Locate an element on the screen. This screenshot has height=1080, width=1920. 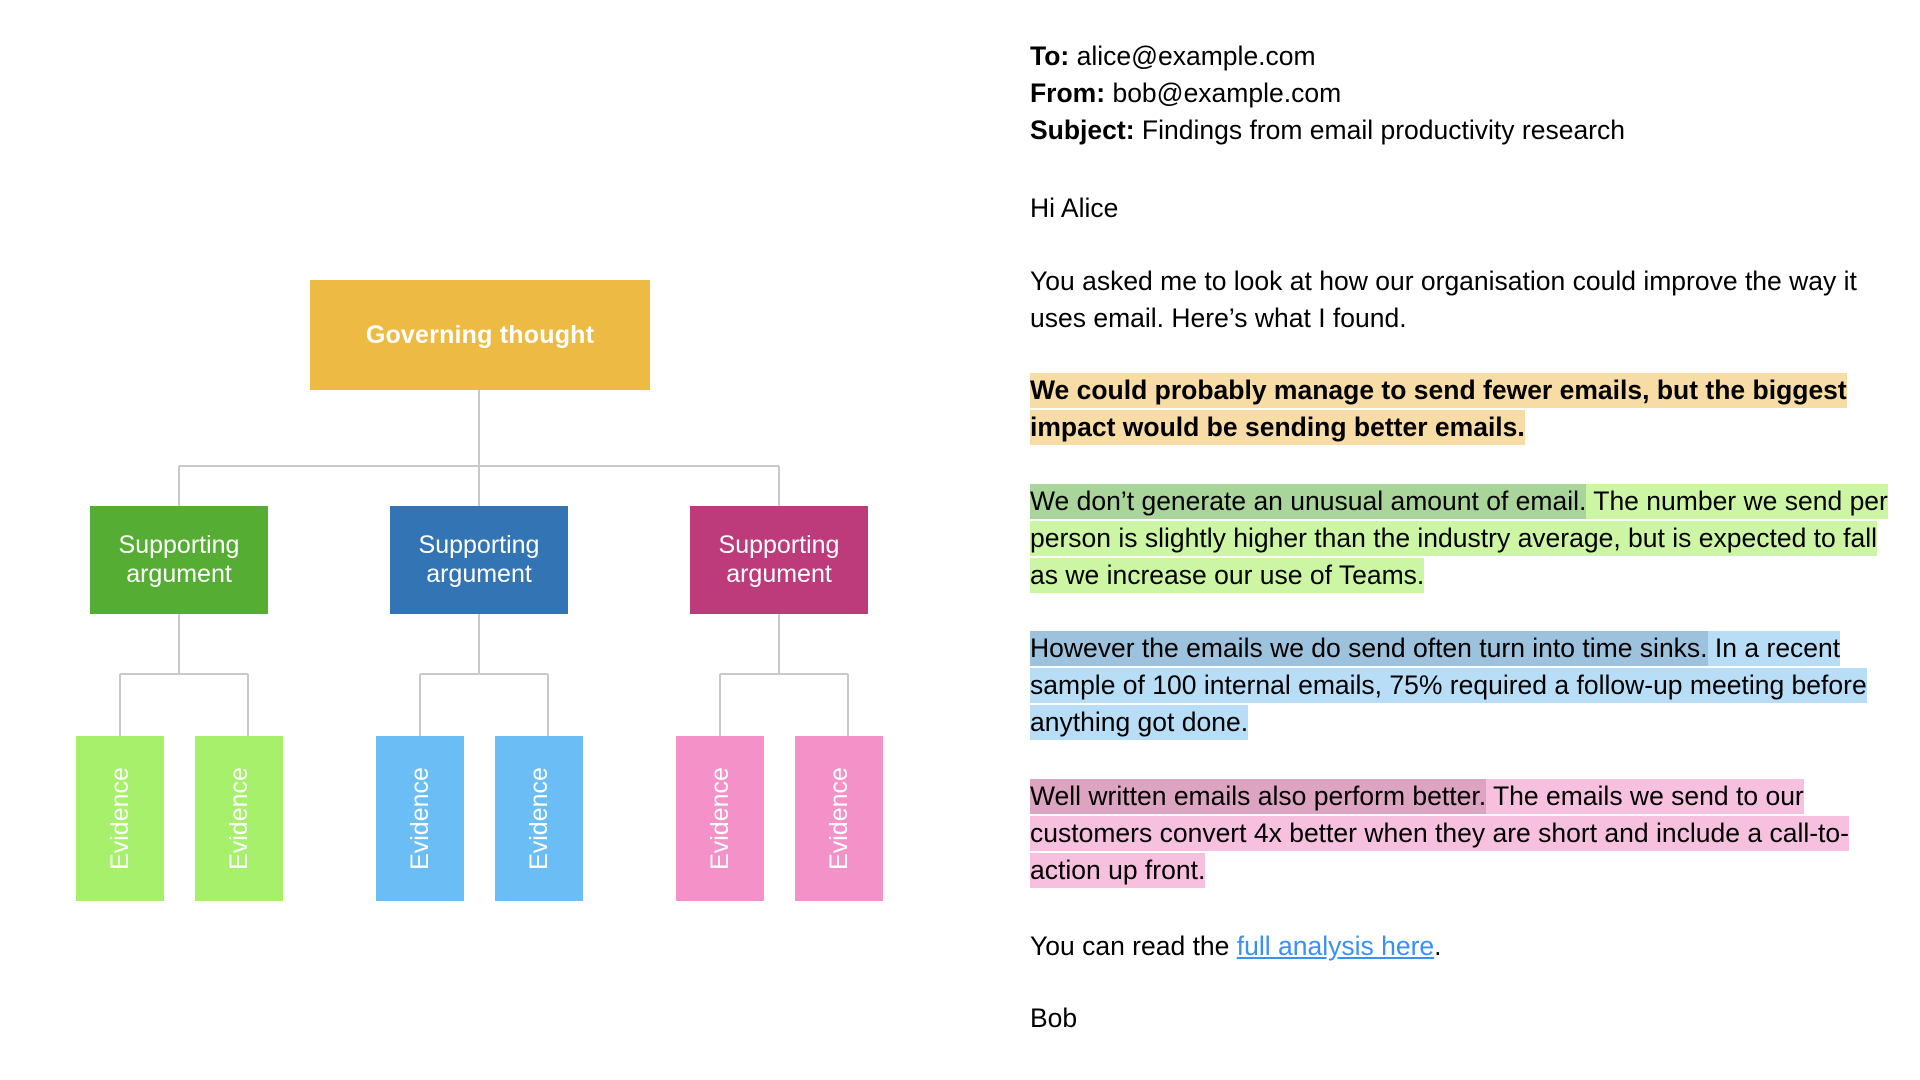
node-supporting-argument-3-label: Supporting argument is located at coordinates (779, 559).